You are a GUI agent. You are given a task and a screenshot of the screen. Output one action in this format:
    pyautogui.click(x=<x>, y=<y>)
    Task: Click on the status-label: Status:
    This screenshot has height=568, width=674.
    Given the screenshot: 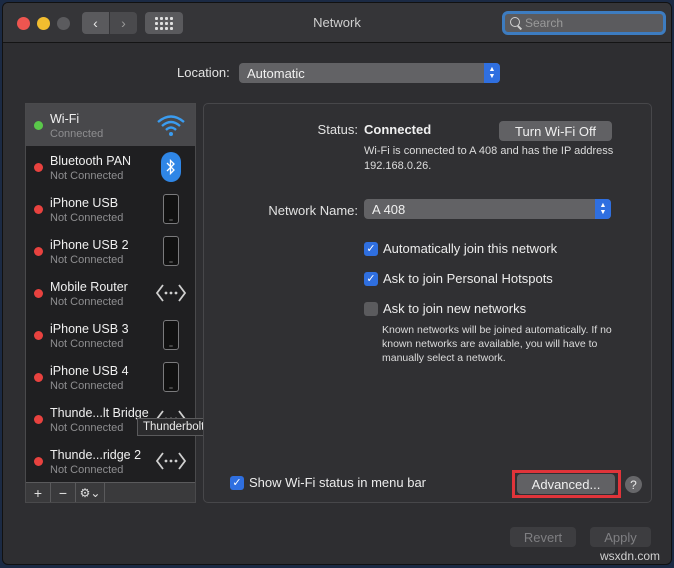 What is the action you would take?
    pyautogui.click(x=337, y=129)
    